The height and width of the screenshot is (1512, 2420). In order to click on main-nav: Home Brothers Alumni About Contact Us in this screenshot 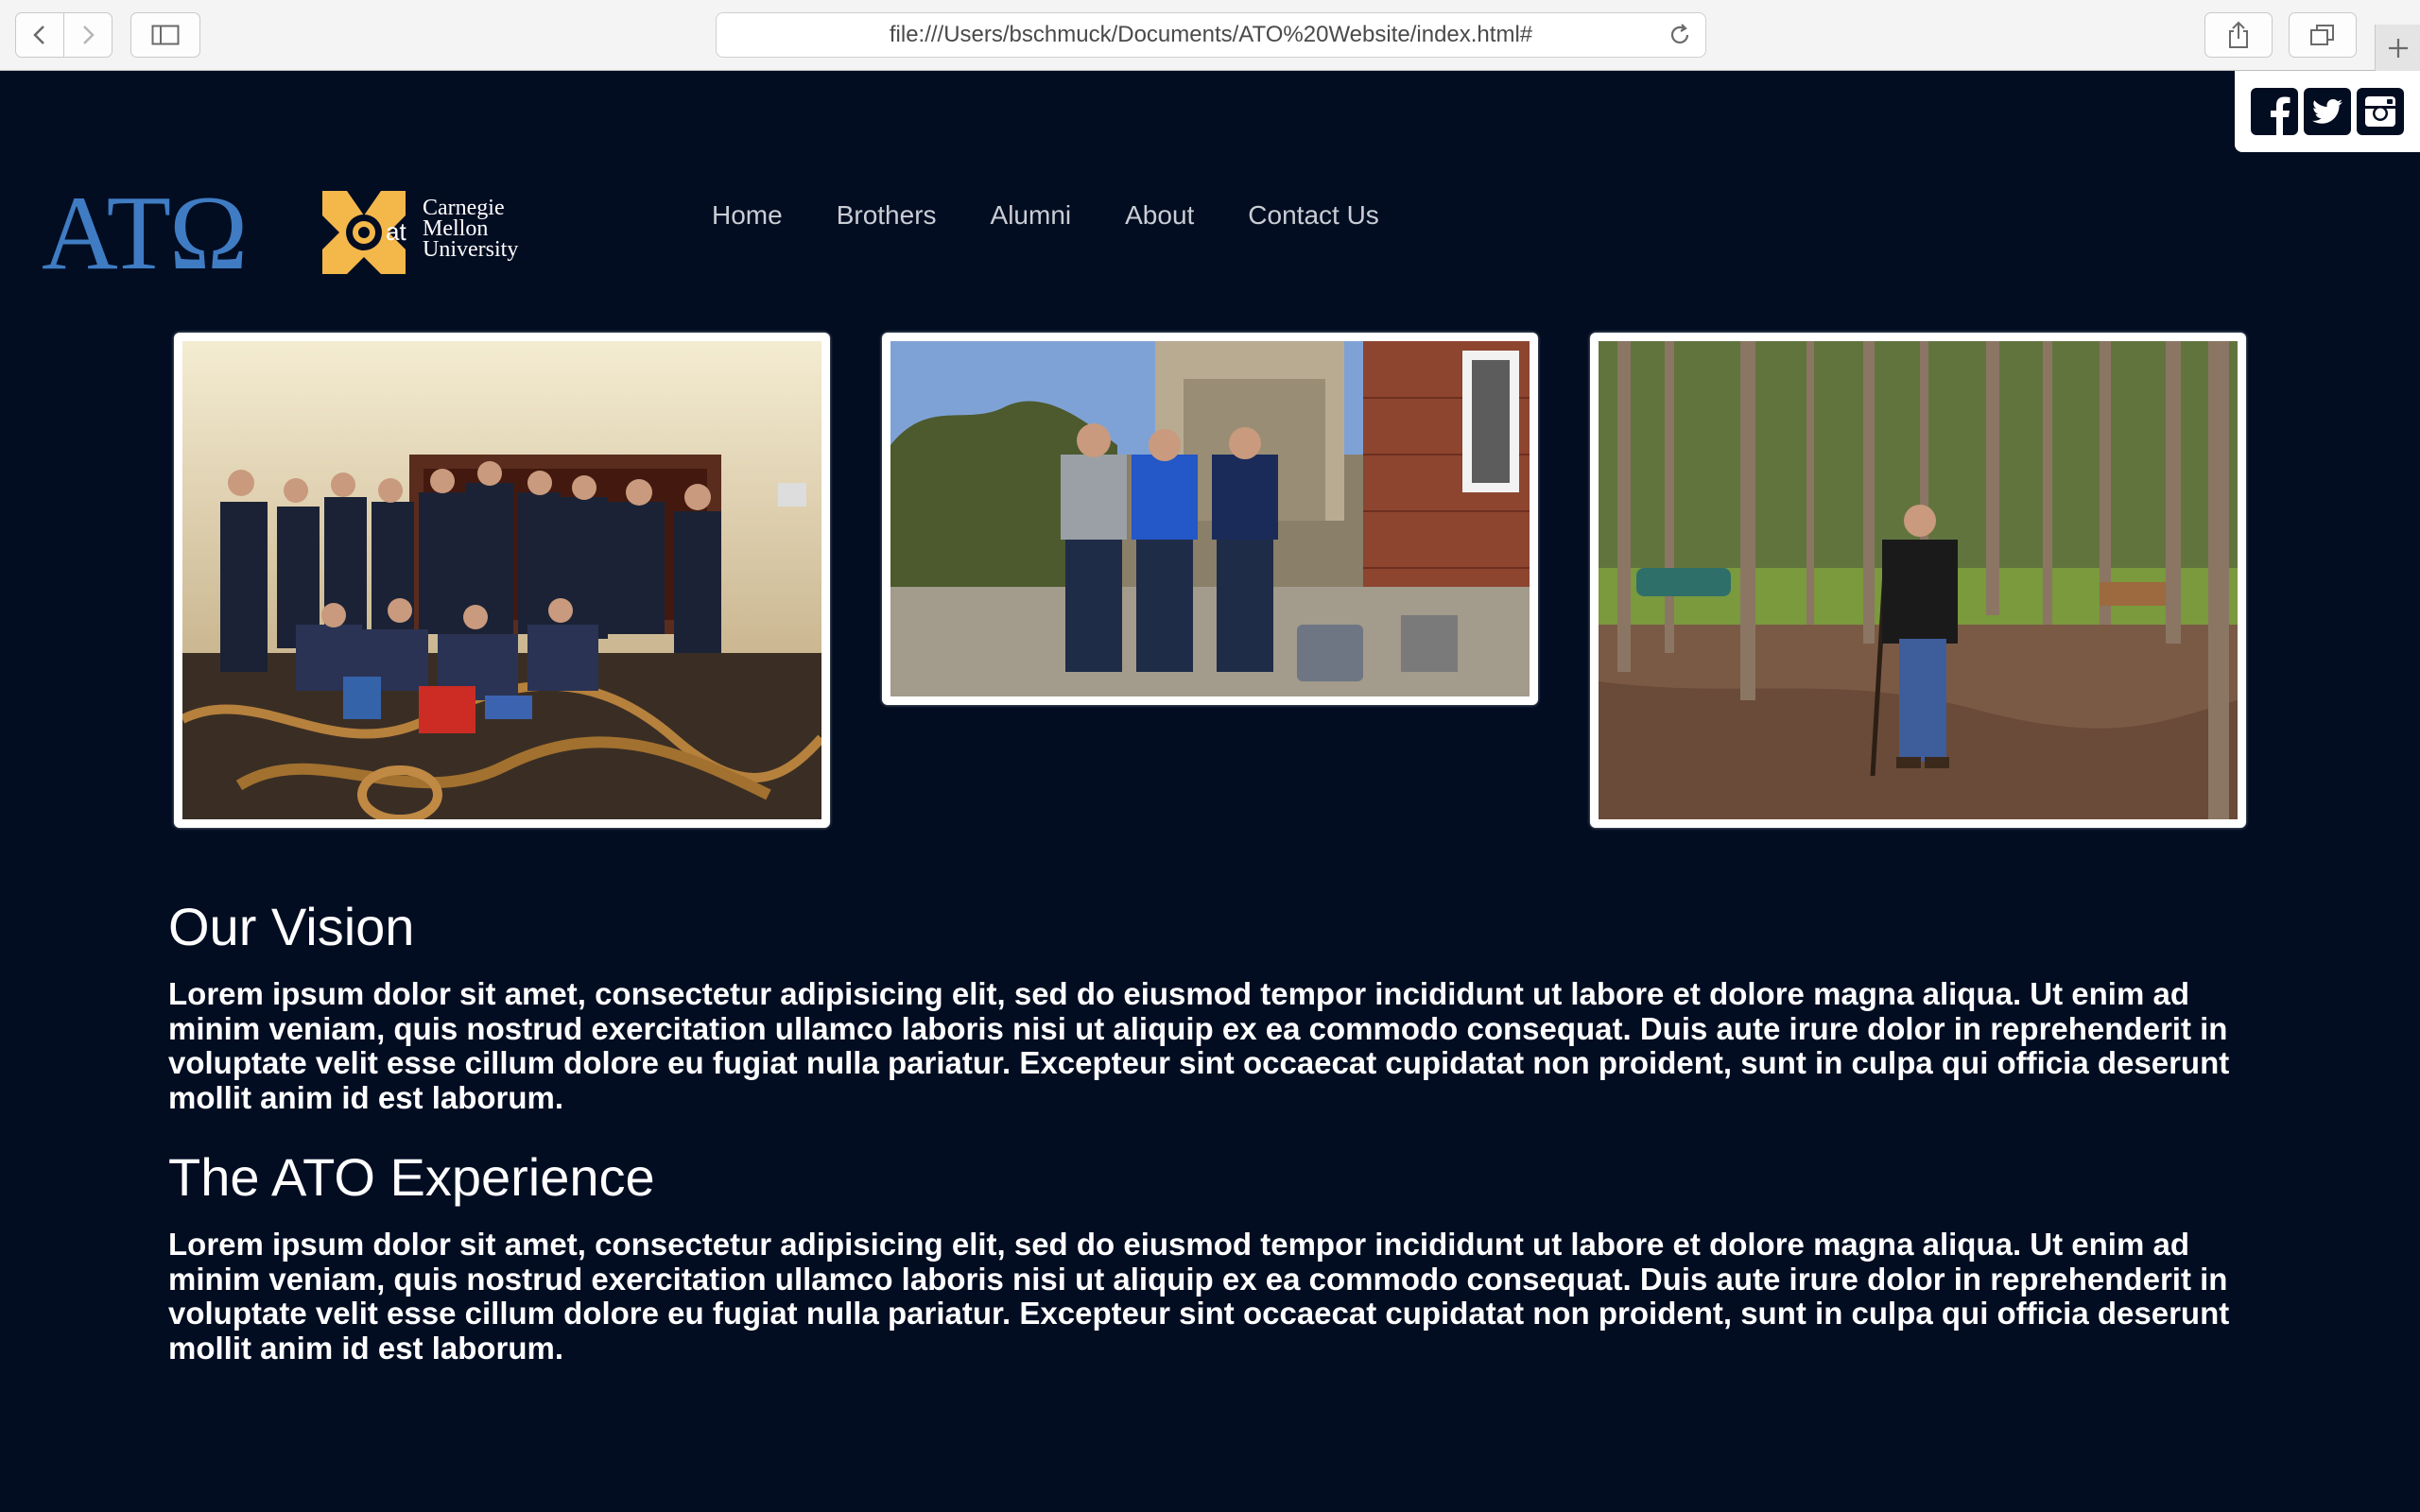, I will do `click(1072, 215)`.